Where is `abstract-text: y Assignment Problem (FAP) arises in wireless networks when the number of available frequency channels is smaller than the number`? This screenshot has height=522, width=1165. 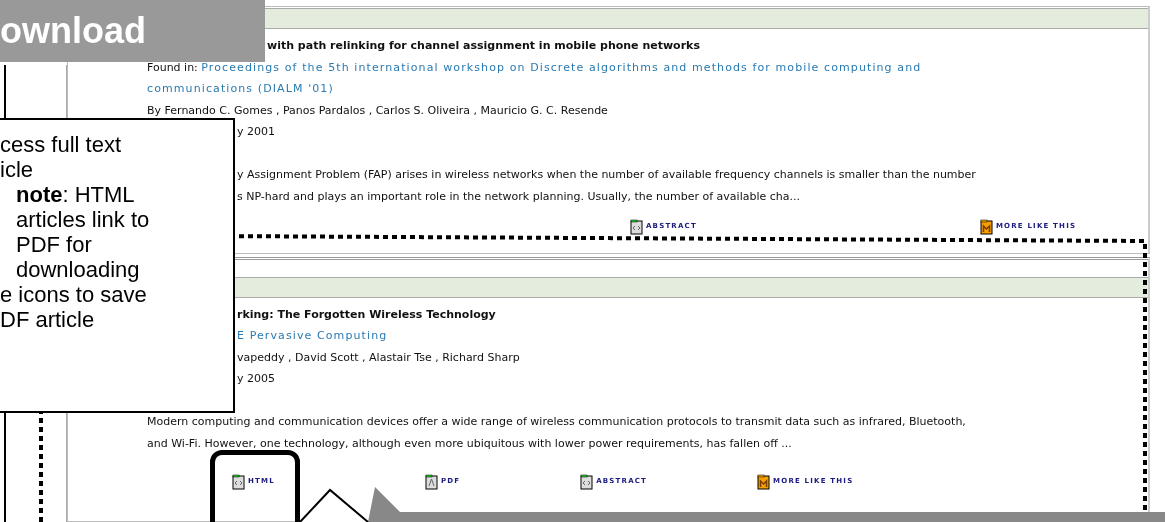 abstract-text: y Assignment Problem (FAP) arises in wireless networks when the number of available frequency channels is smaller than the number is located at coordinates (606, 174).